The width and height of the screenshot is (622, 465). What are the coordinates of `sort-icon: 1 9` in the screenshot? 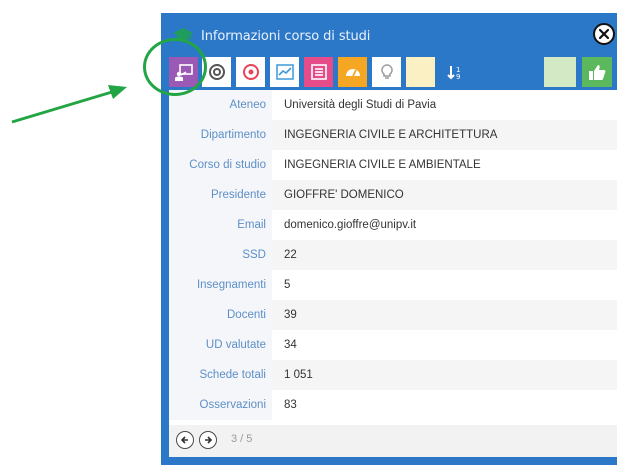 It's located at (453, 73).